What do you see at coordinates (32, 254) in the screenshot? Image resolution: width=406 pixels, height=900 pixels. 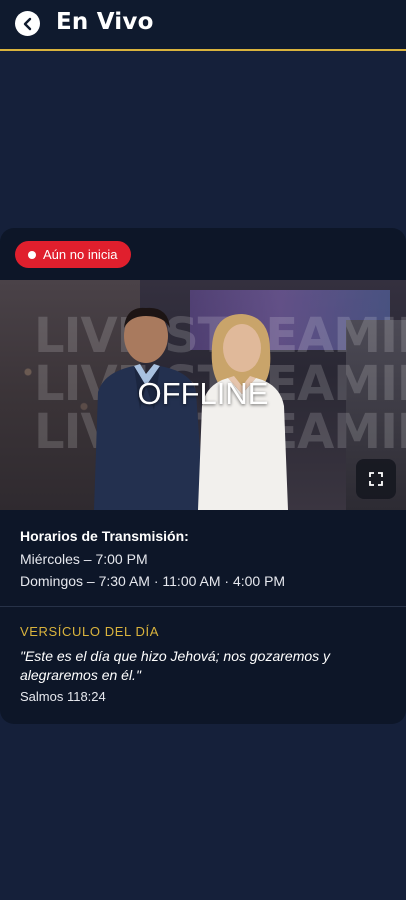 I see `status-dot-icon` at bounding box center [32, 254].